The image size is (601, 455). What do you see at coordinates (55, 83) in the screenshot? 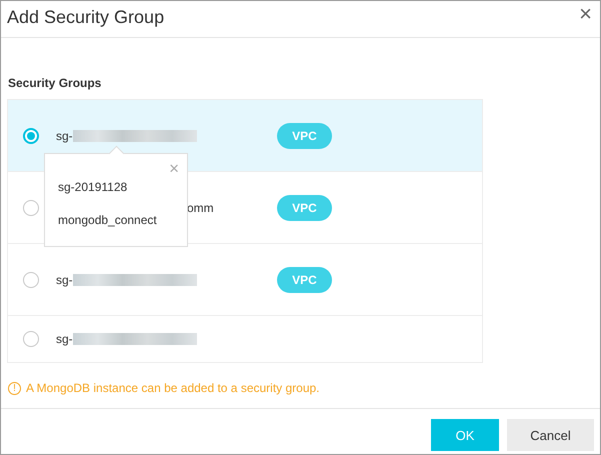
I see `section-label: Security Groups` at bounding box center [55, 83].